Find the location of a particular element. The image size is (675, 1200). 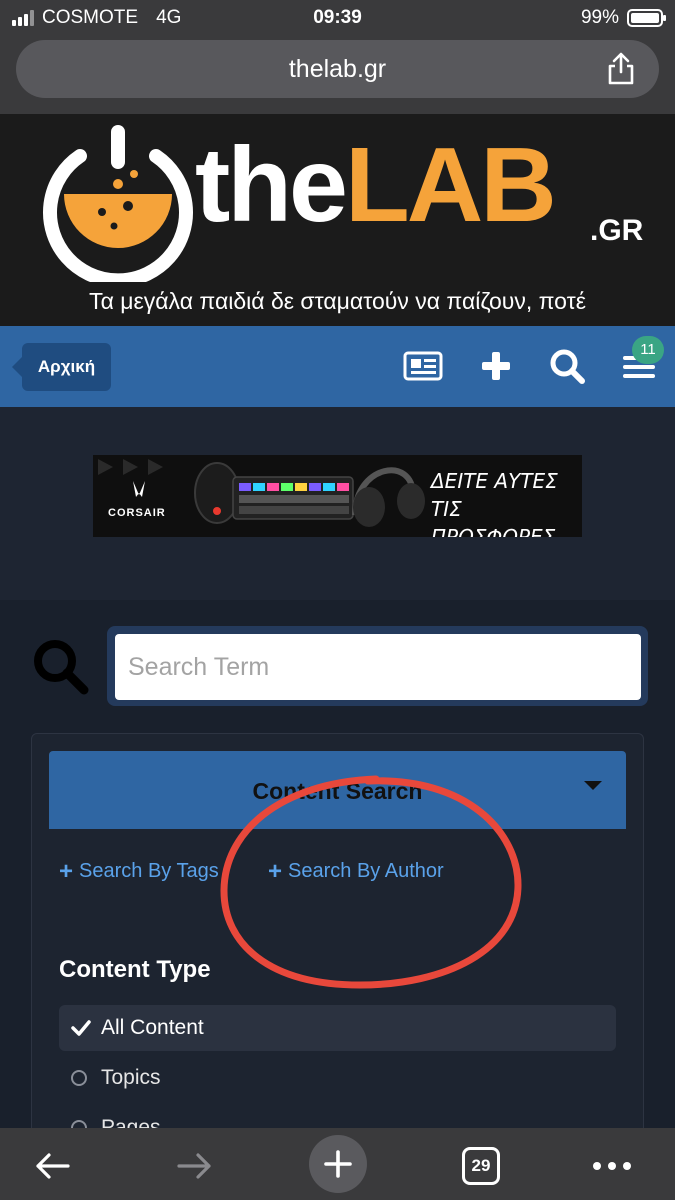

back-arrow-icon is located at coordinates (53, 1166).